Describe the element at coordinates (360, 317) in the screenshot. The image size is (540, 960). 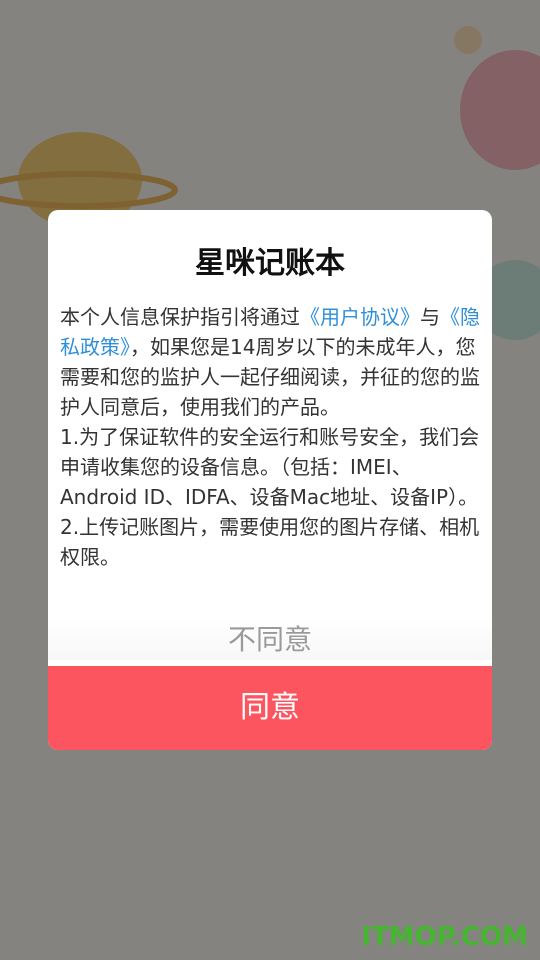
I see `user-agreement-link: 《用户协议》` at that location.